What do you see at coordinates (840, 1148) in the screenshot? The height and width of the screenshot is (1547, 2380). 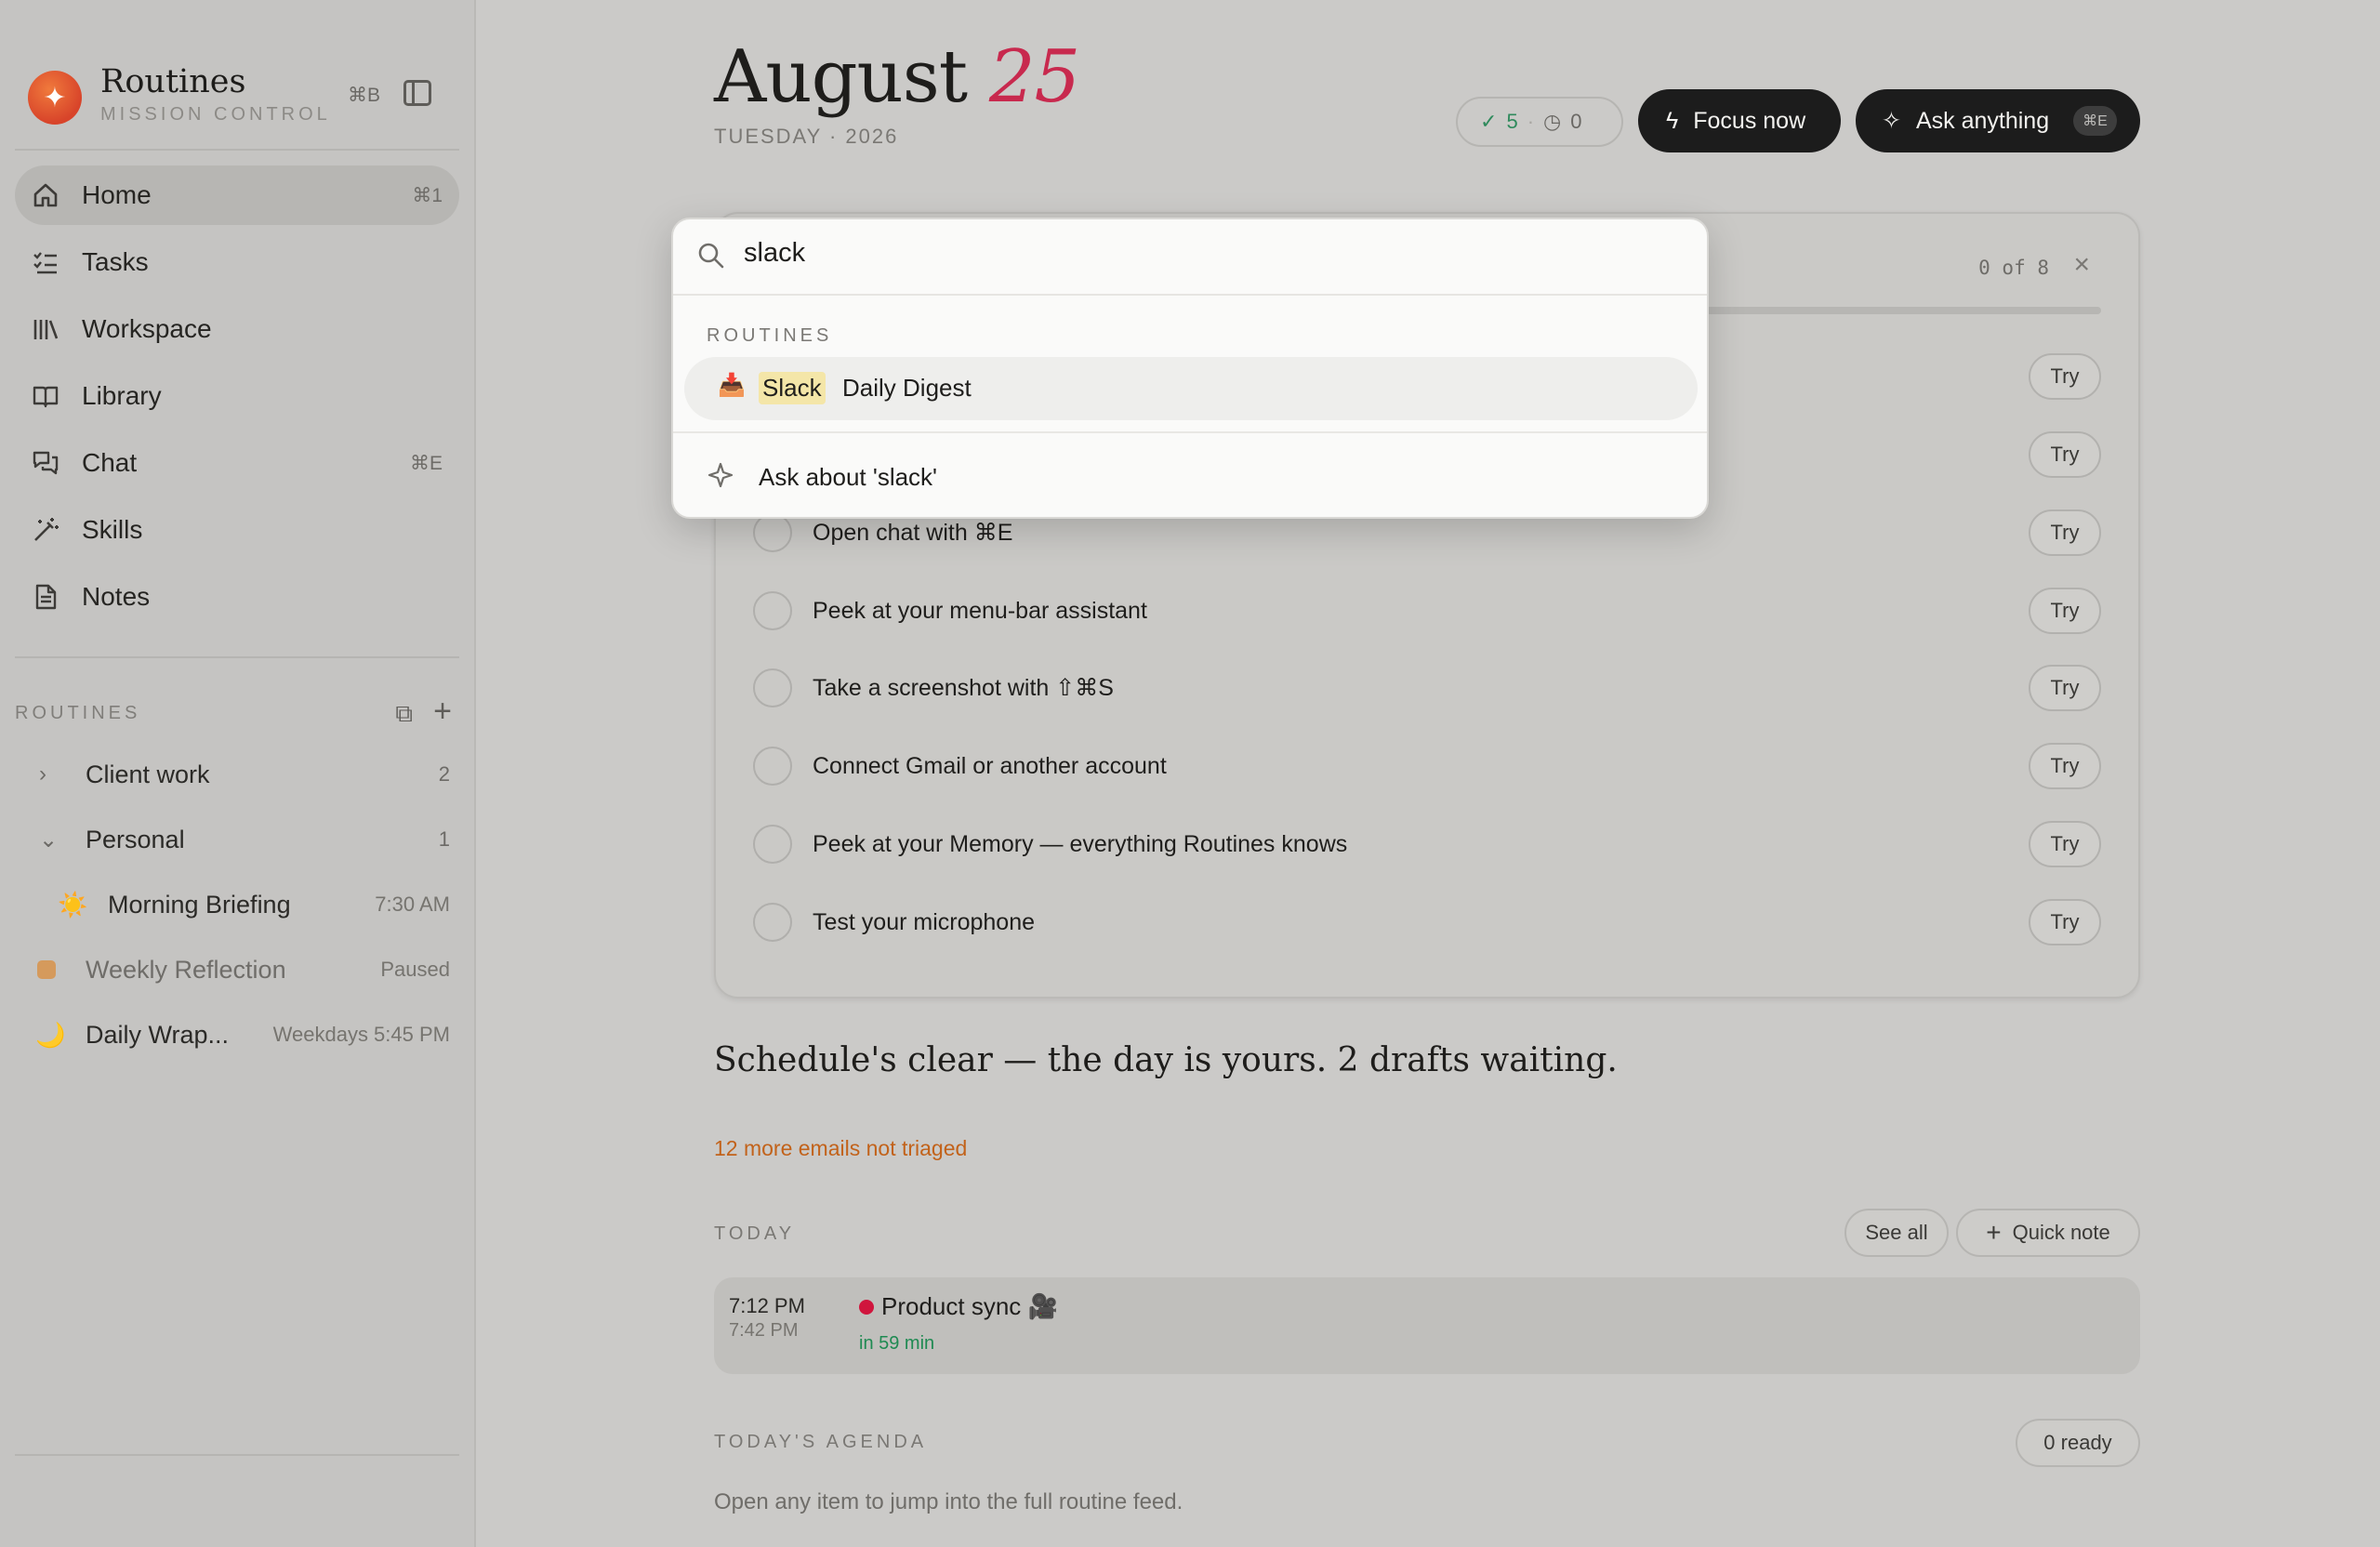 I see `triage-link: 12 more emails not triaged` at bounding box center [840, 1148].